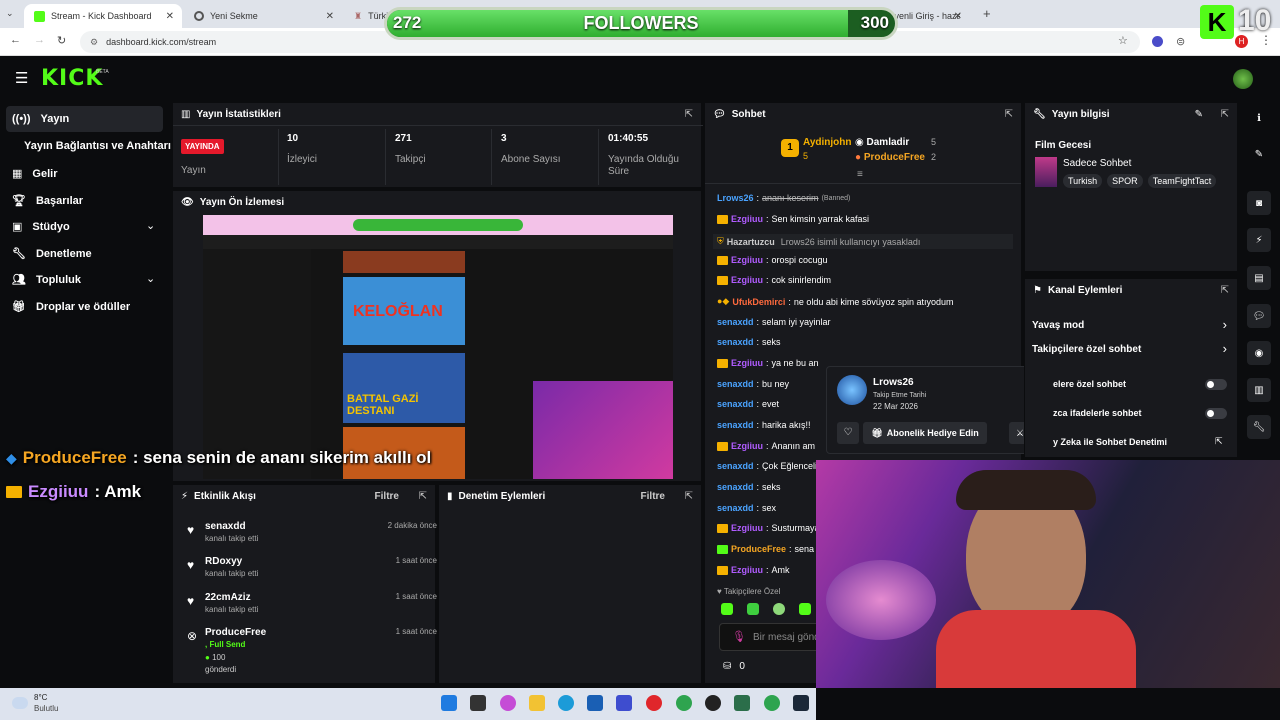  What do you see at coordinates (890, 157) in the screenshot?
I see `leader-name: ● ProduceFree` at bounding box center [890, 157].